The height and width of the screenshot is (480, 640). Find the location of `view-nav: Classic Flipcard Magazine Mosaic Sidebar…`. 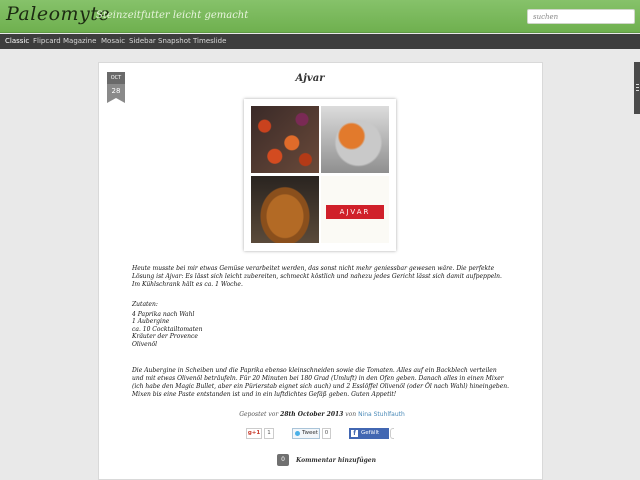

view-nav: Classic Flipcard Magazine Mosaic Sidebar… is located at coordinates (320, 41).